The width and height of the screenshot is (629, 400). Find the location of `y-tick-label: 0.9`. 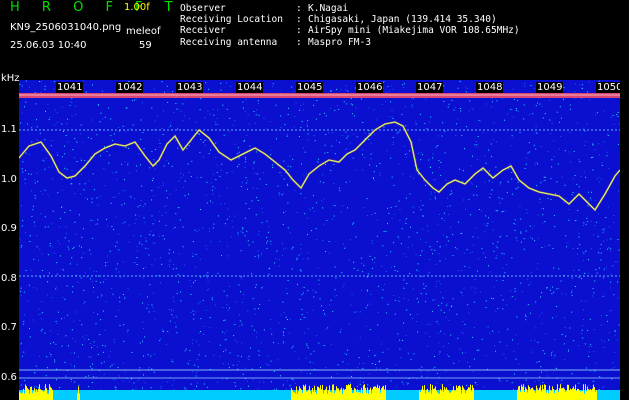

y-tick-label: 0.9 is located at coordinates (9, 228).